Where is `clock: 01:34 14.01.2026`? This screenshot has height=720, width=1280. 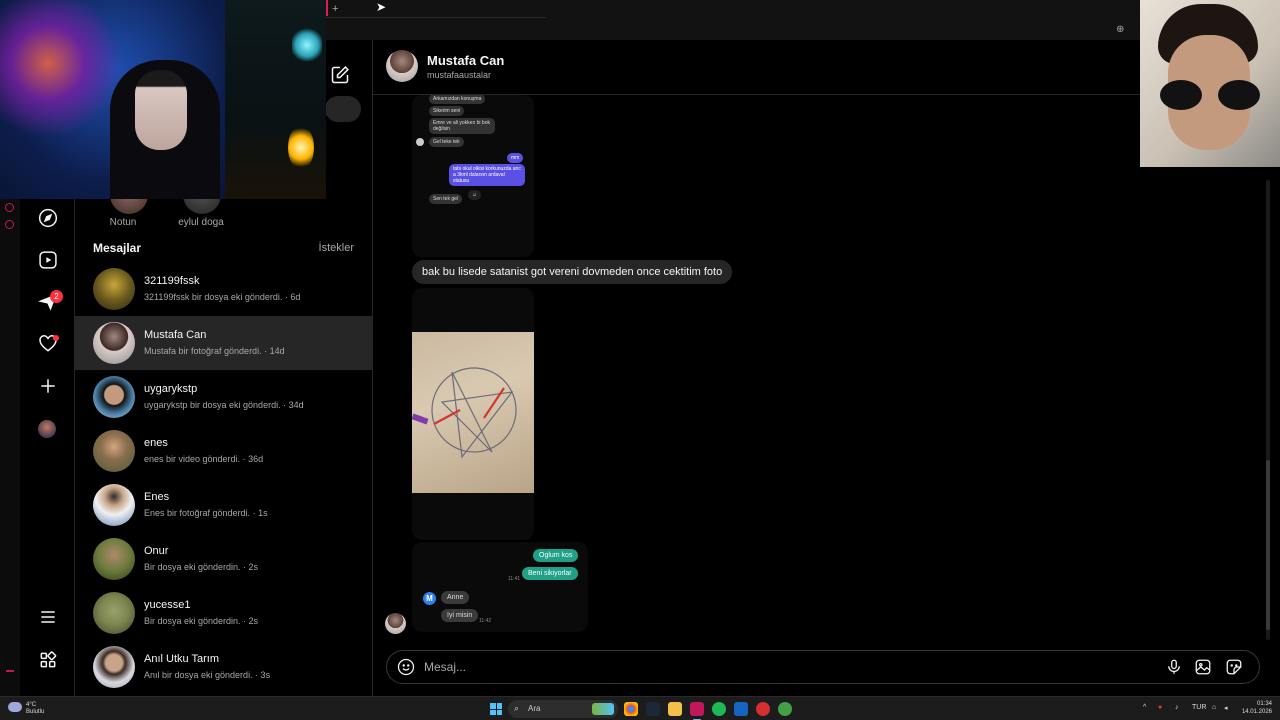 clock: 01:34 14.01.2026 is located at coordinates (1254, 708).